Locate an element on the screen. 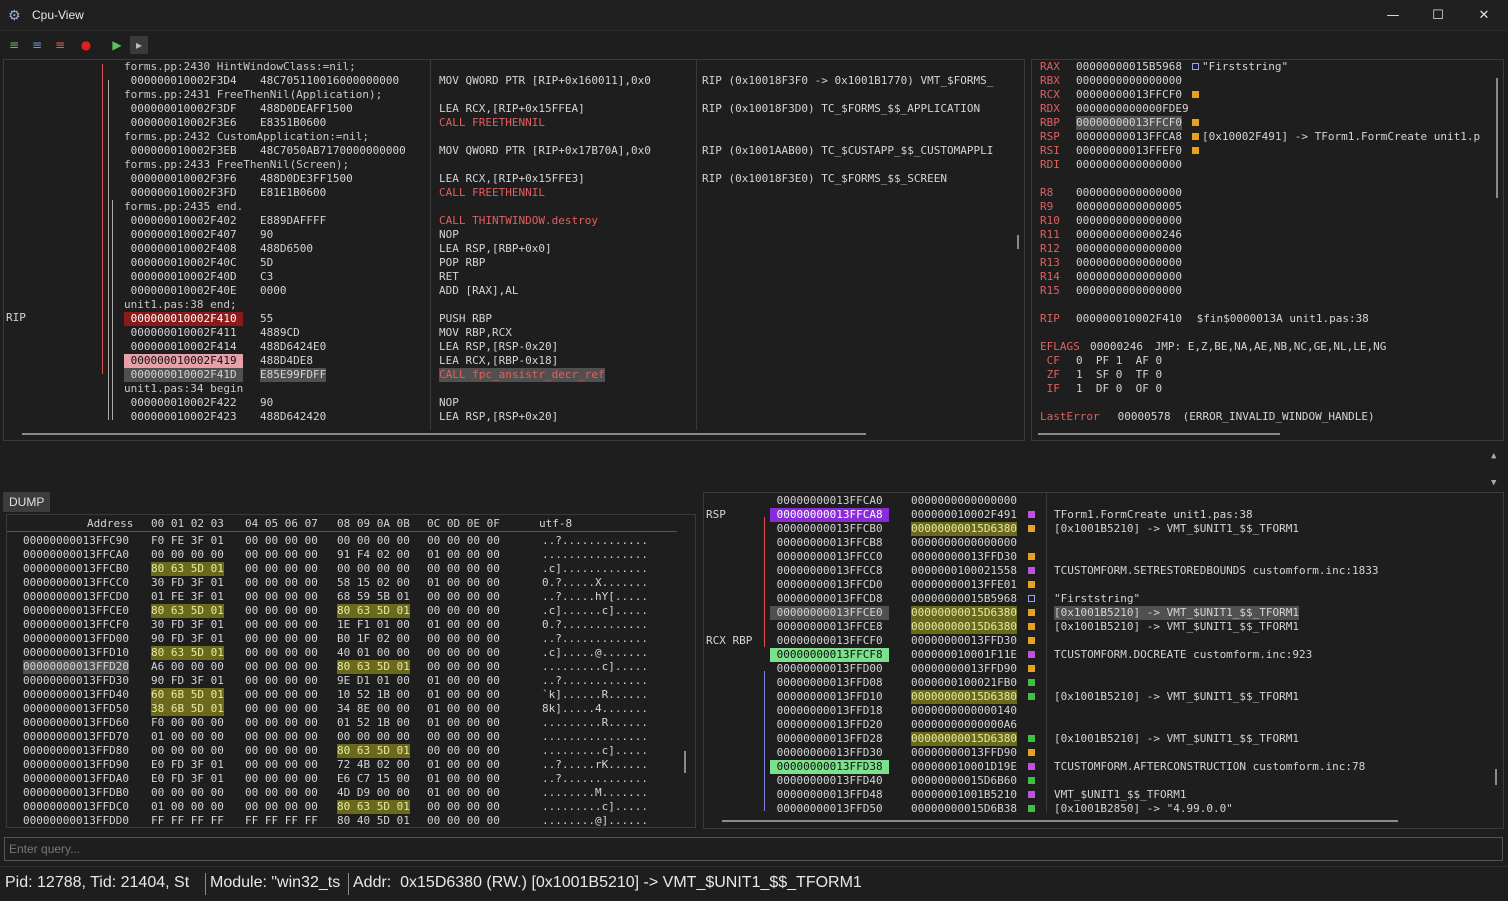 Image resolution: width=1508 pixels, height=901 pixels. disasm-bytes: 488D0DE3FF1500 is located at coordinates (306, 178).